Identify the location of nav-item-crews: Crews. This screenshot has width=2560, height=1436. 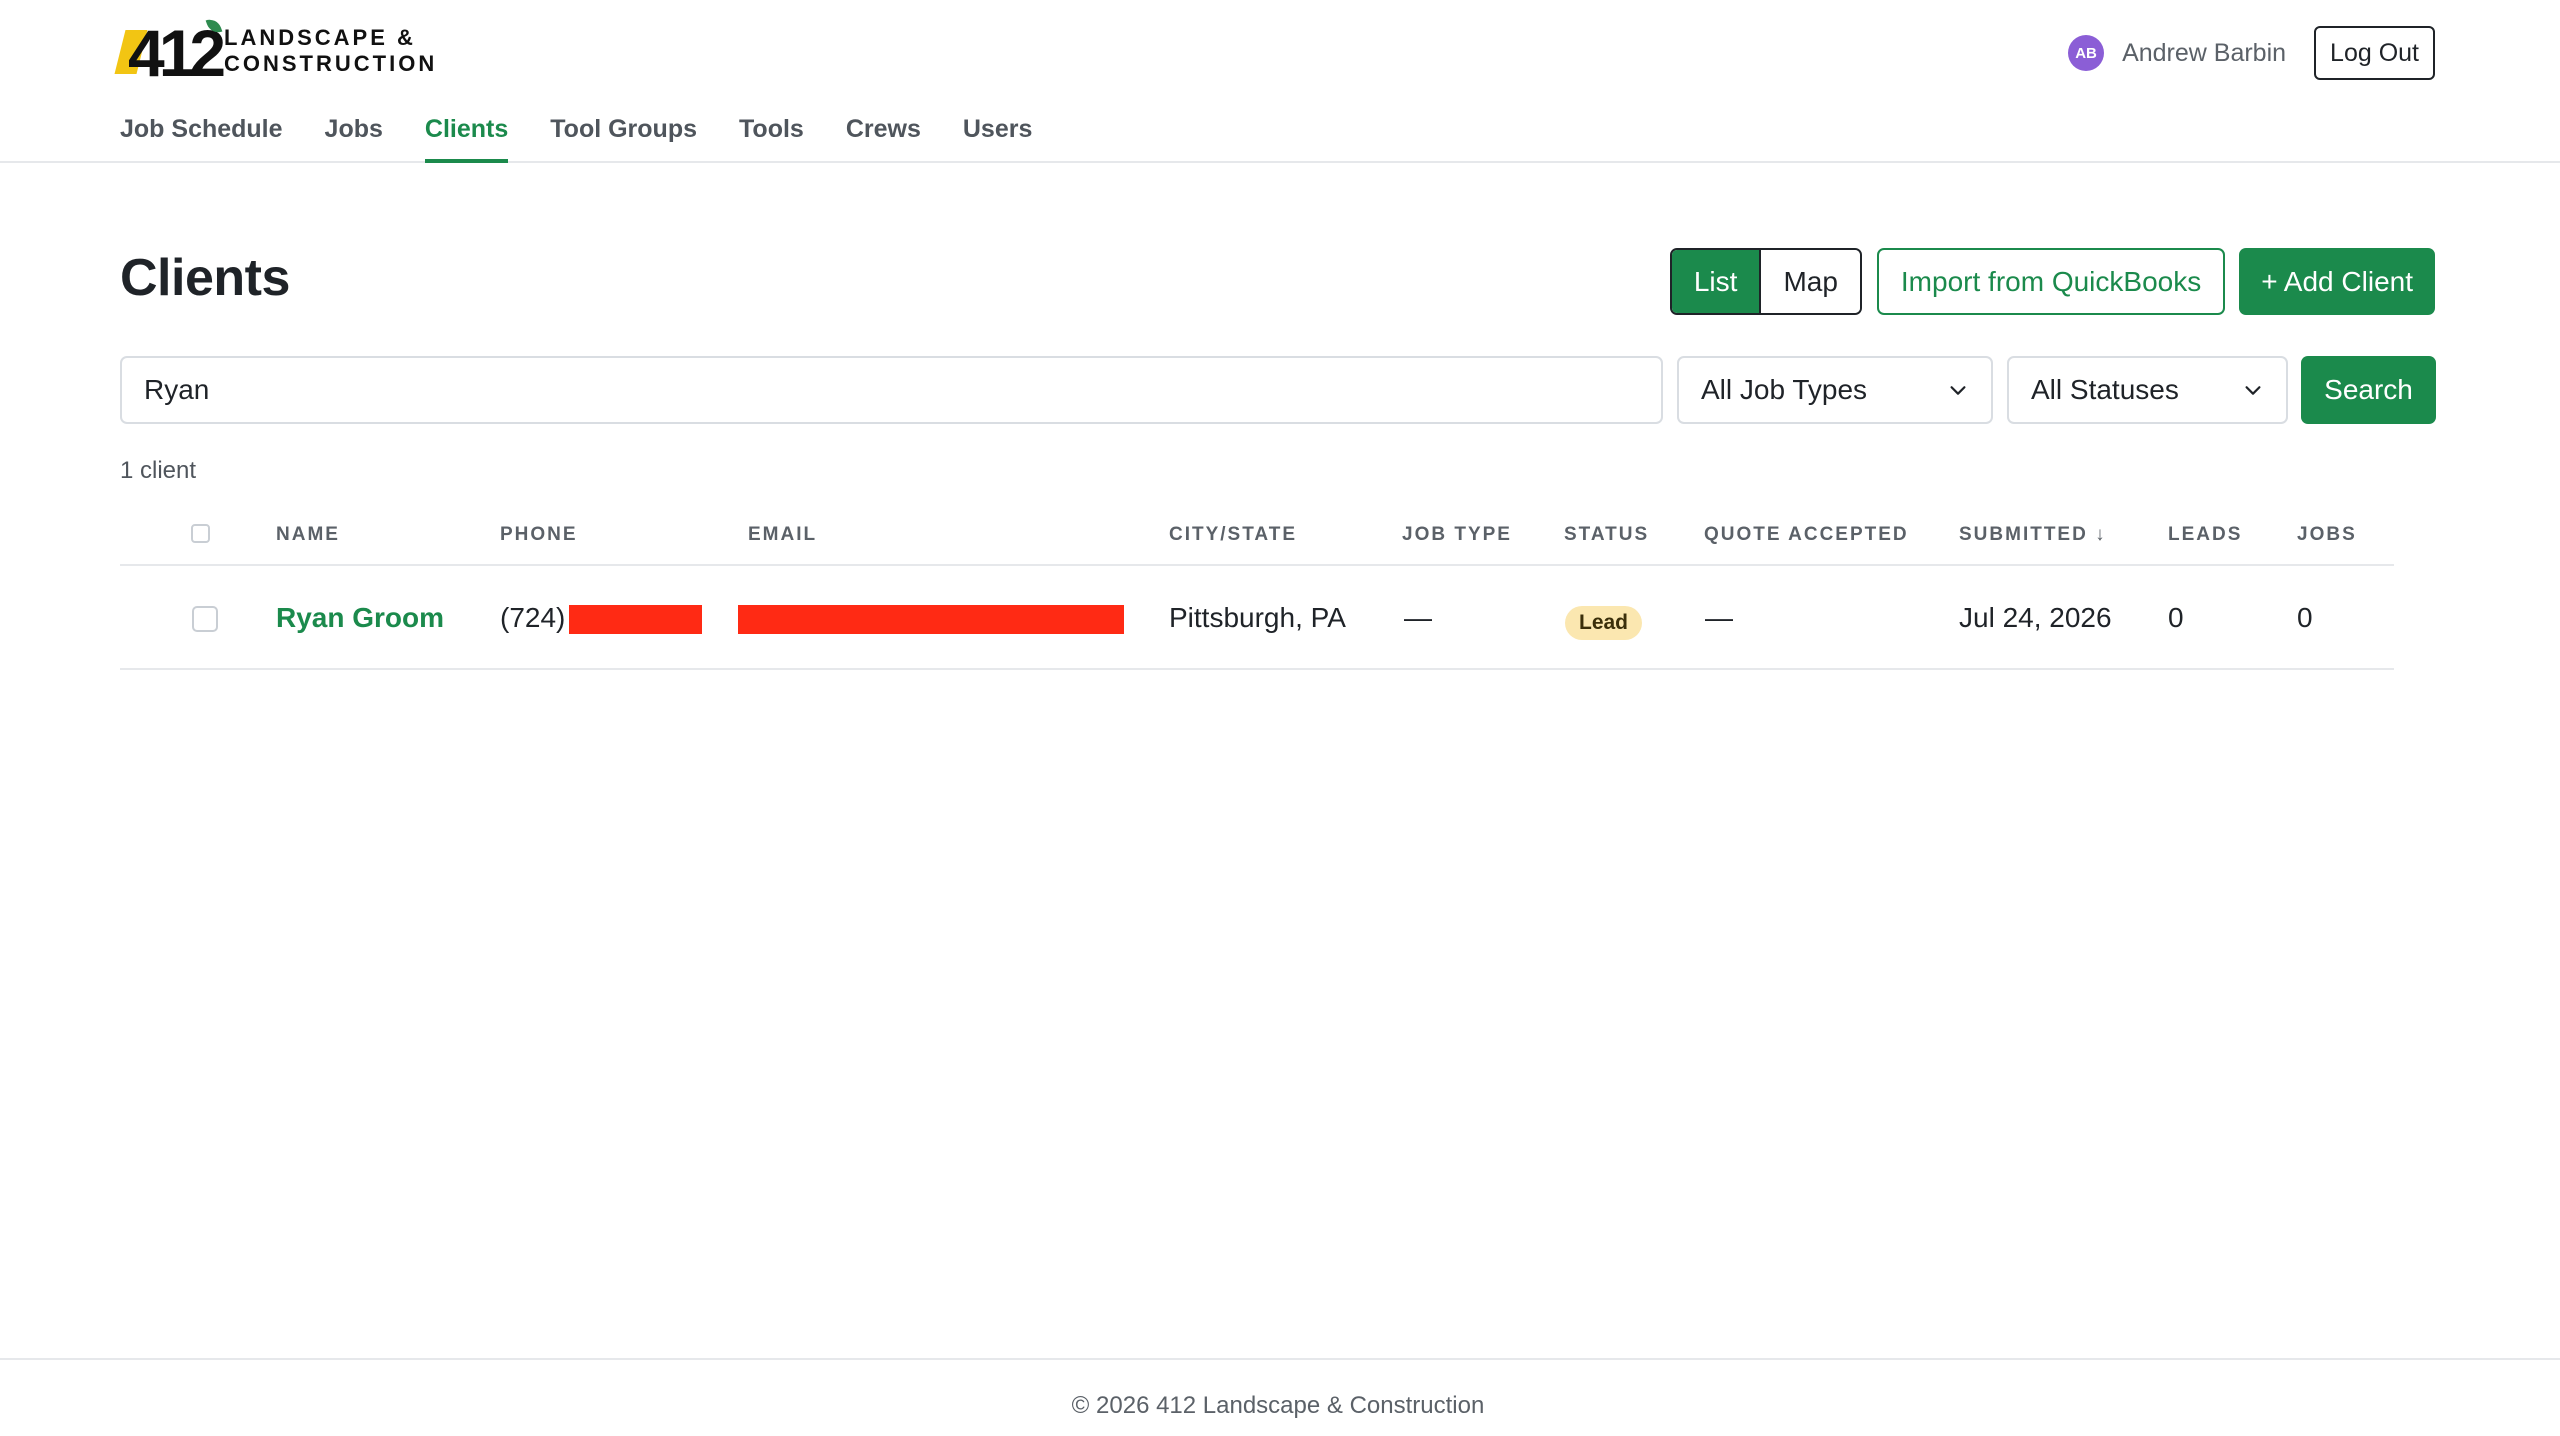
(883, 139).